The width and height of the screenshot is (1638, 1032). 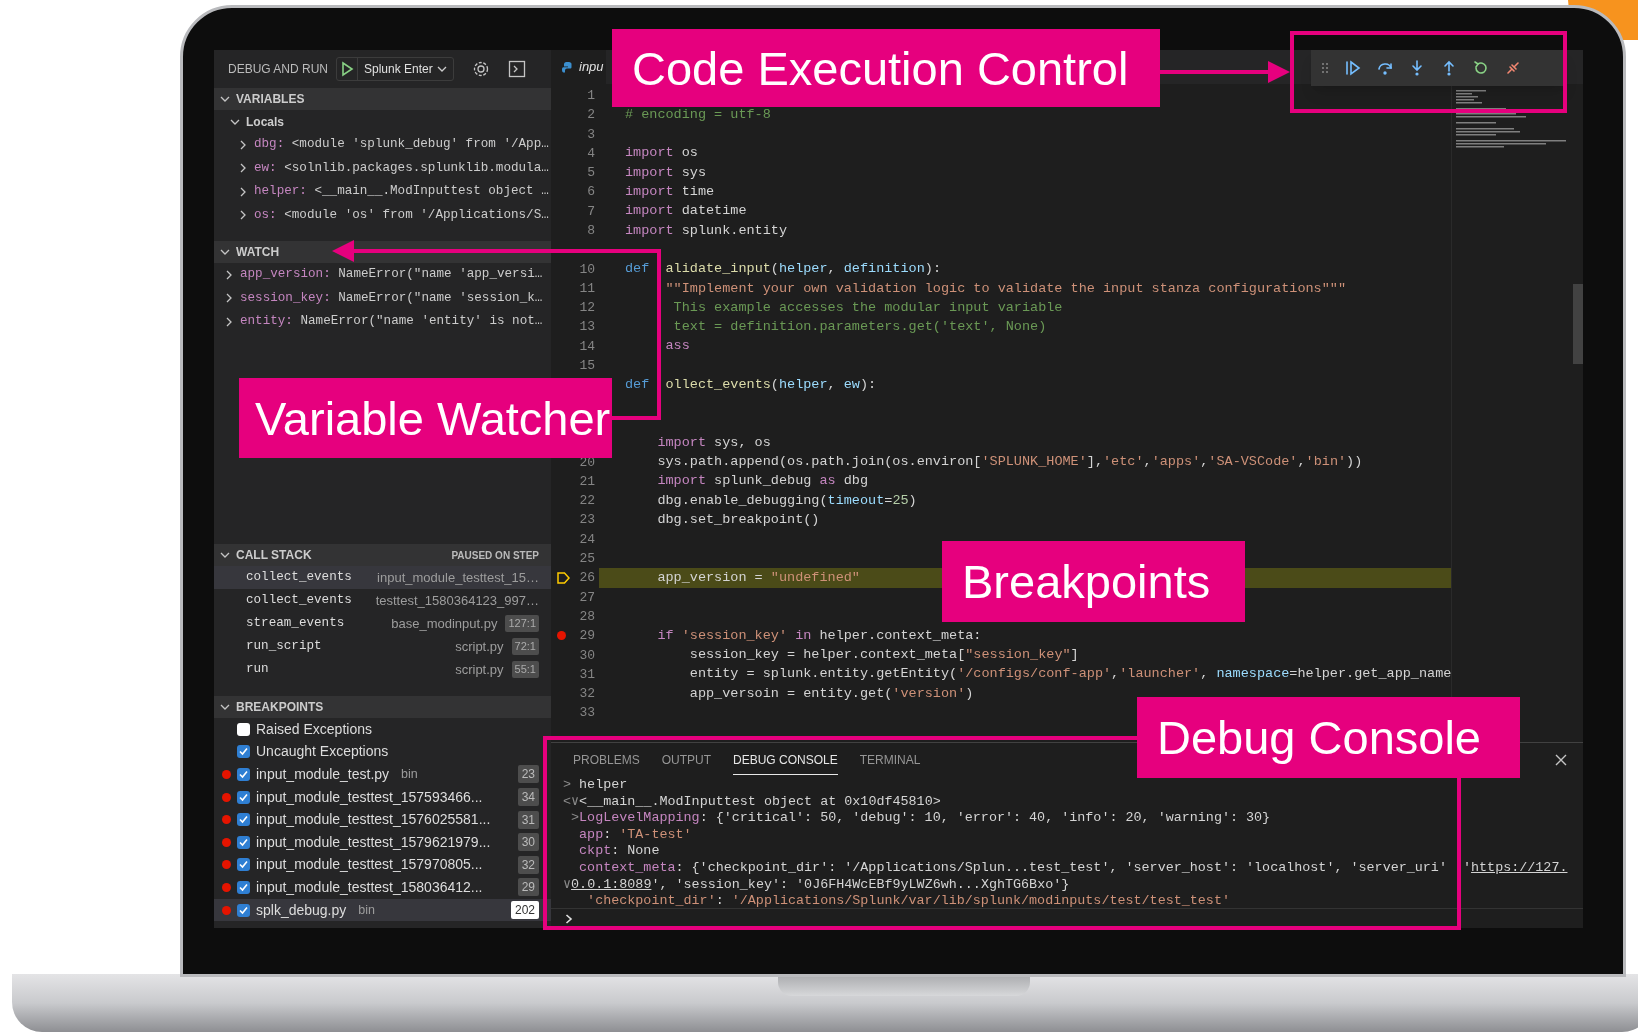 I want to click on console-line: ckpt: None, so click(x=619, y=851).